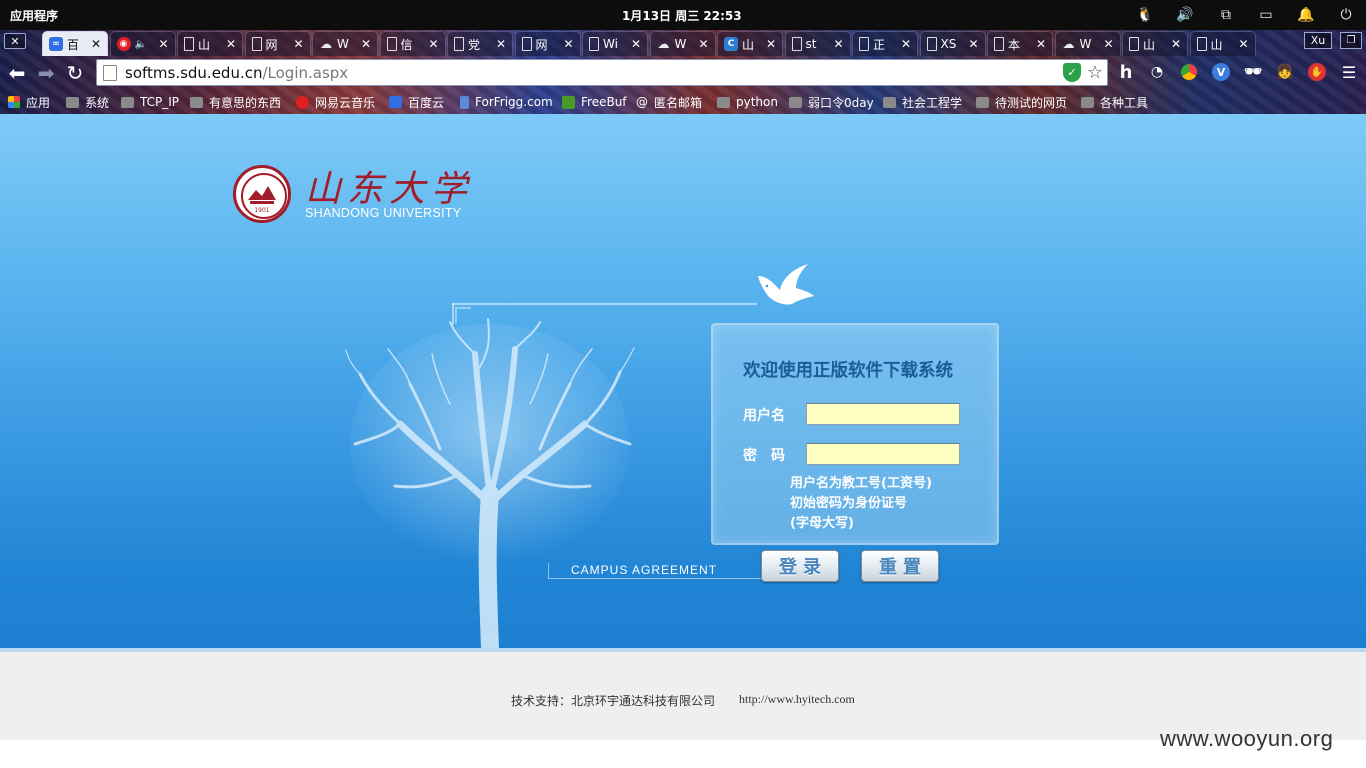  I want to click on extension-girl-icon: 👧, so click(1285, 72).